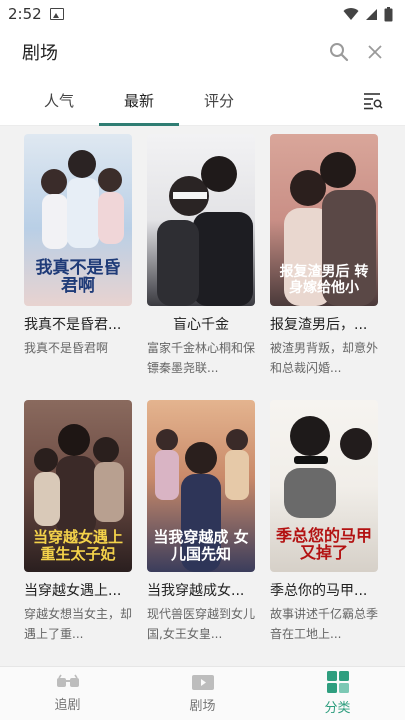 This screenshot has width=405, height=720. I want to click on glasses-icon, so click(67, 680).